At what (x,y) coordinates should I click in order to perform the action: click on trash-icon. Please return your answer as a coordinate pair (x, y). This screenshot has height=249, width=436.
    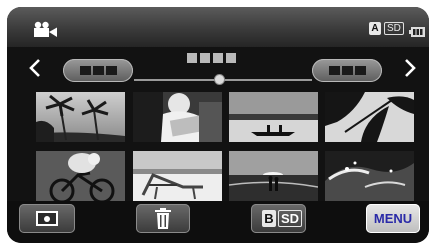
    Looking at the image, I should click on (163, 218).